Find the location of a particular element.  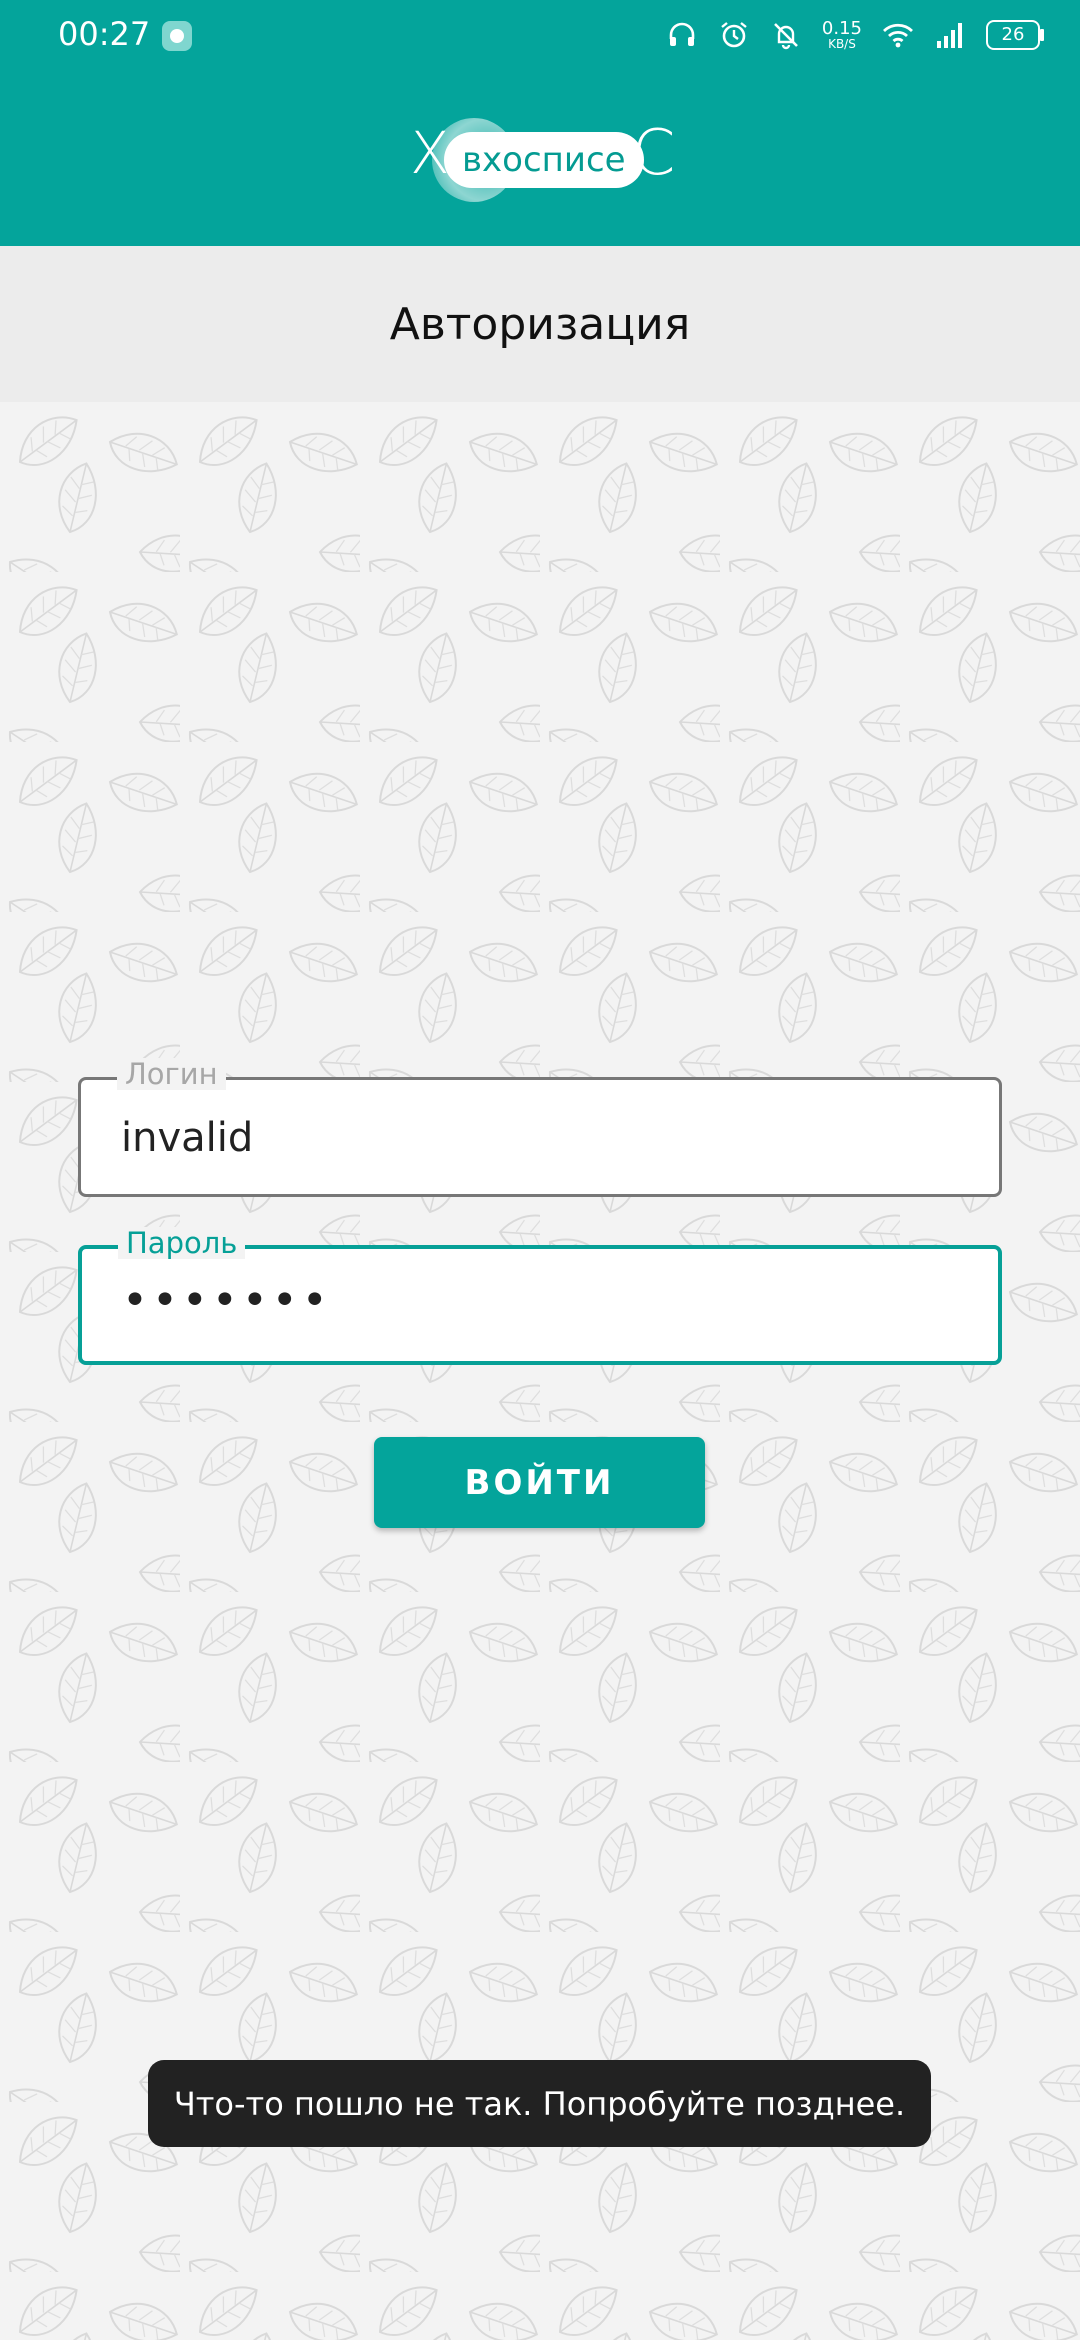

network-speed-unit: KB/S is located at coordinates (842, 44).